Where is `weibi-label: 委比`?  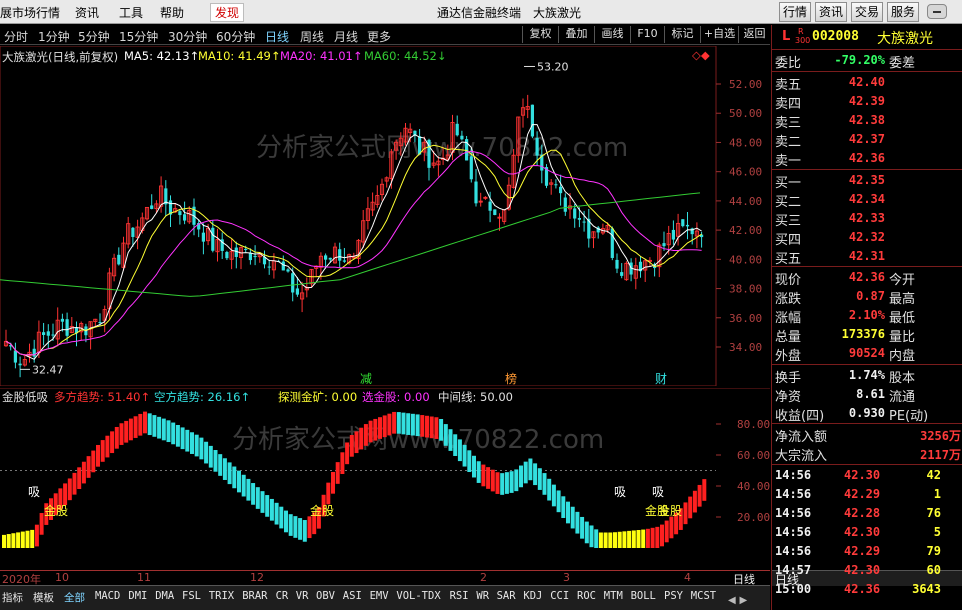
weibi-label: 委比 is located at coordinates (788, 63).